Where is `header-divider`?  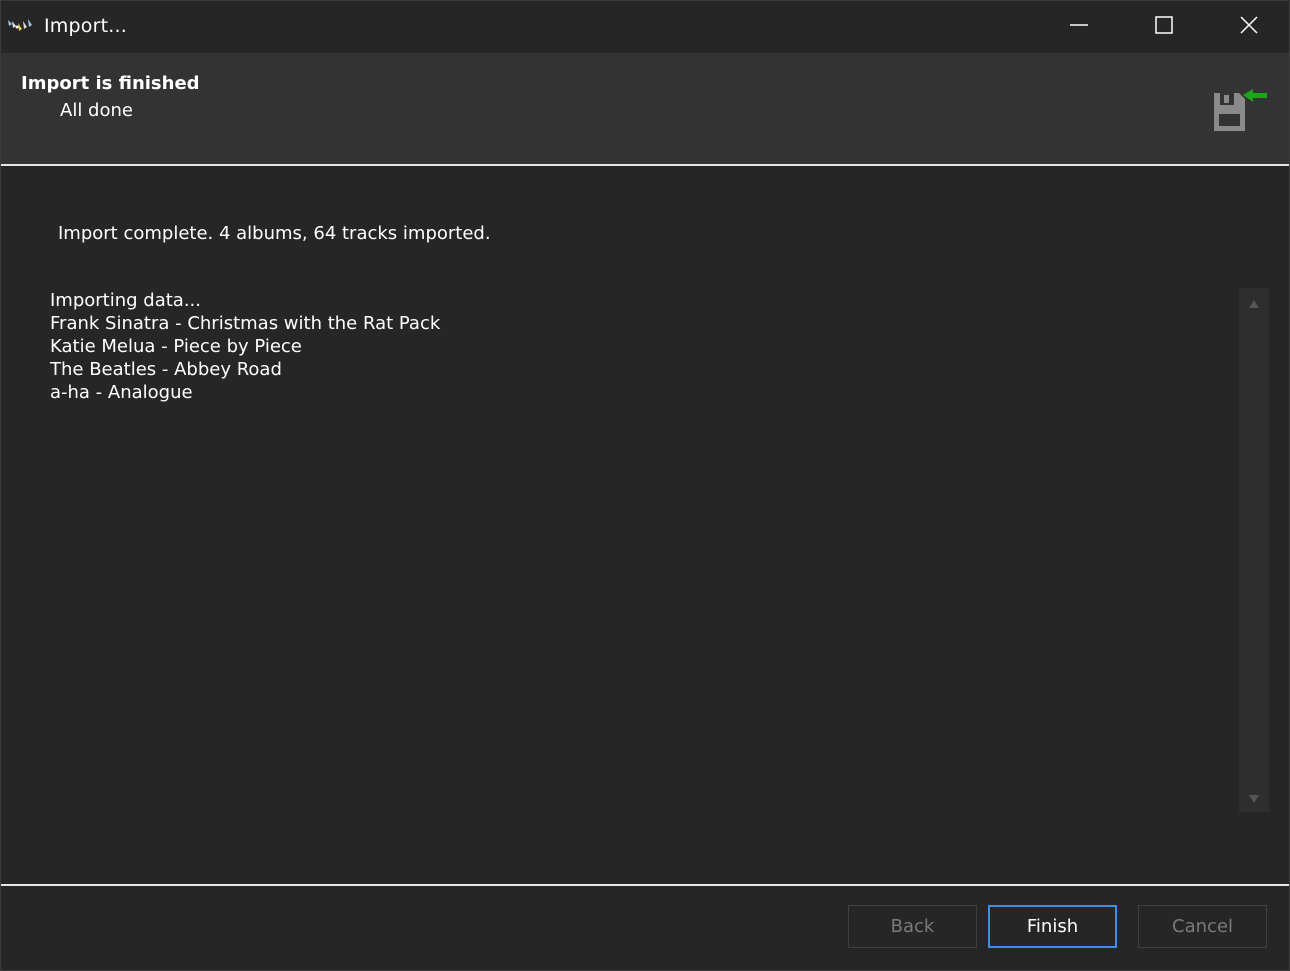 header-divider is located at coordinates (645, 165).